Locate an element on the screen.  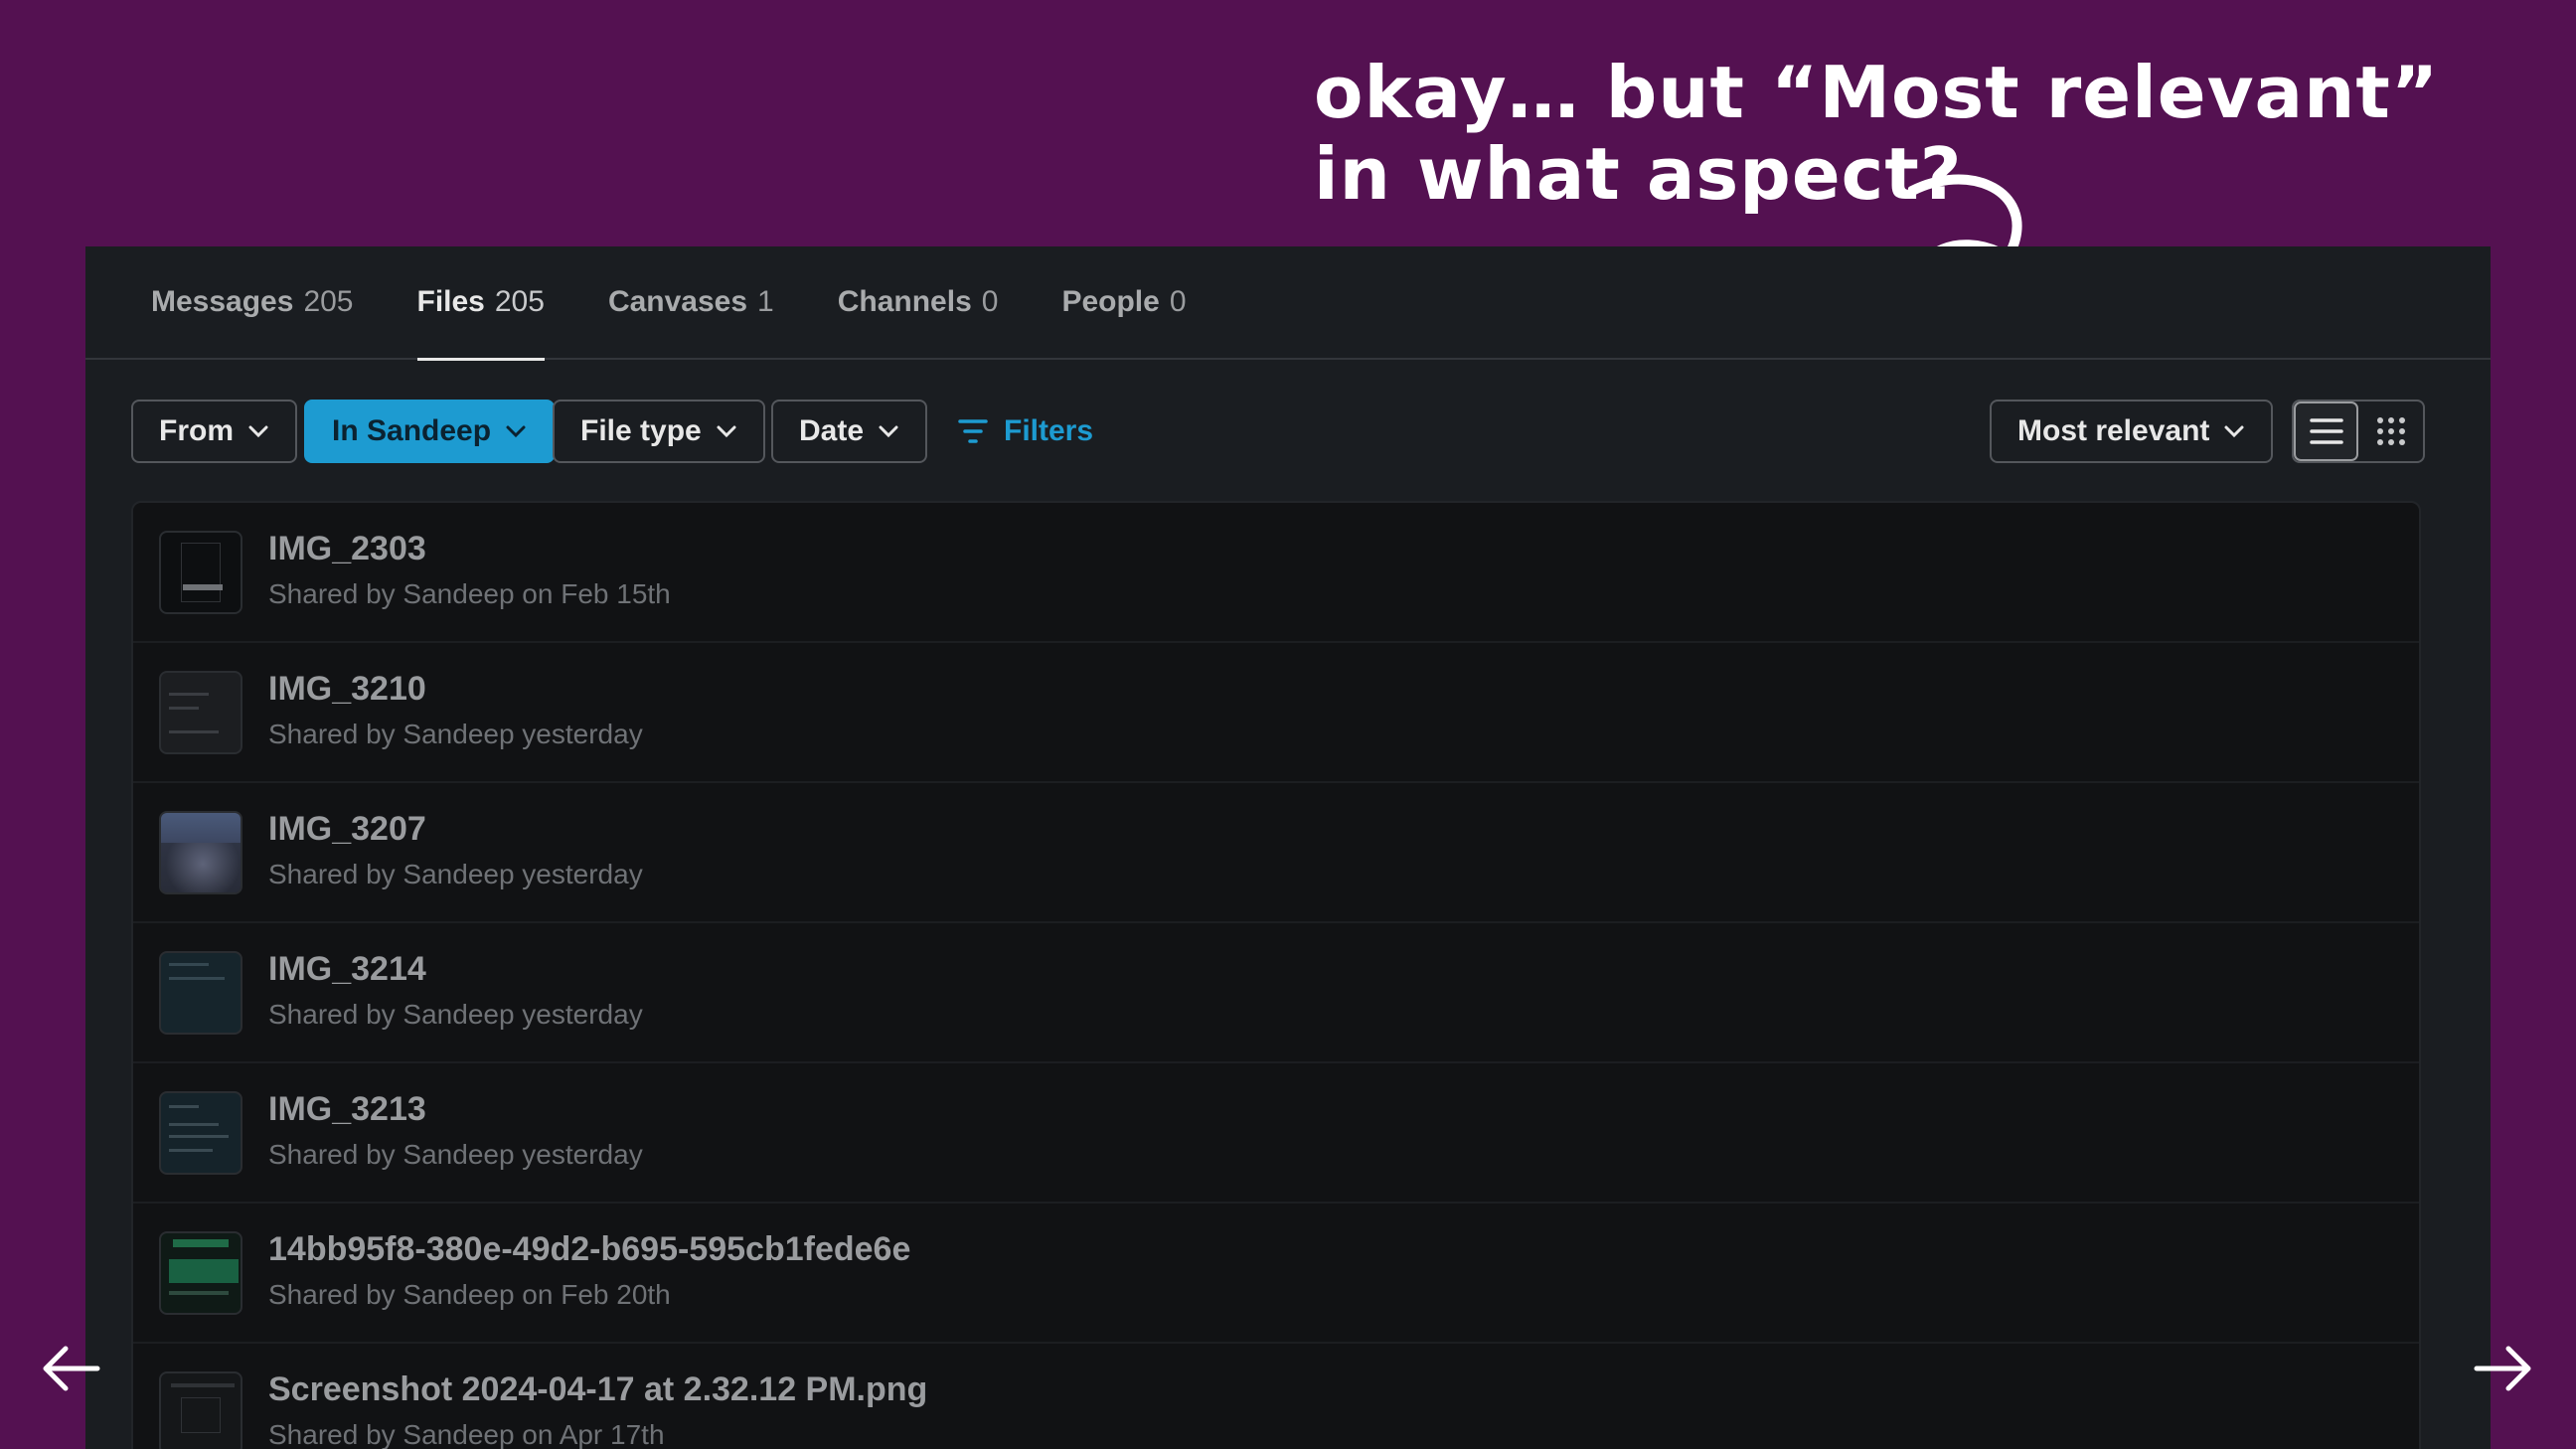
file-meta: Shared by Sandeep on Feb 20th is located at coordinates (469, 1294).